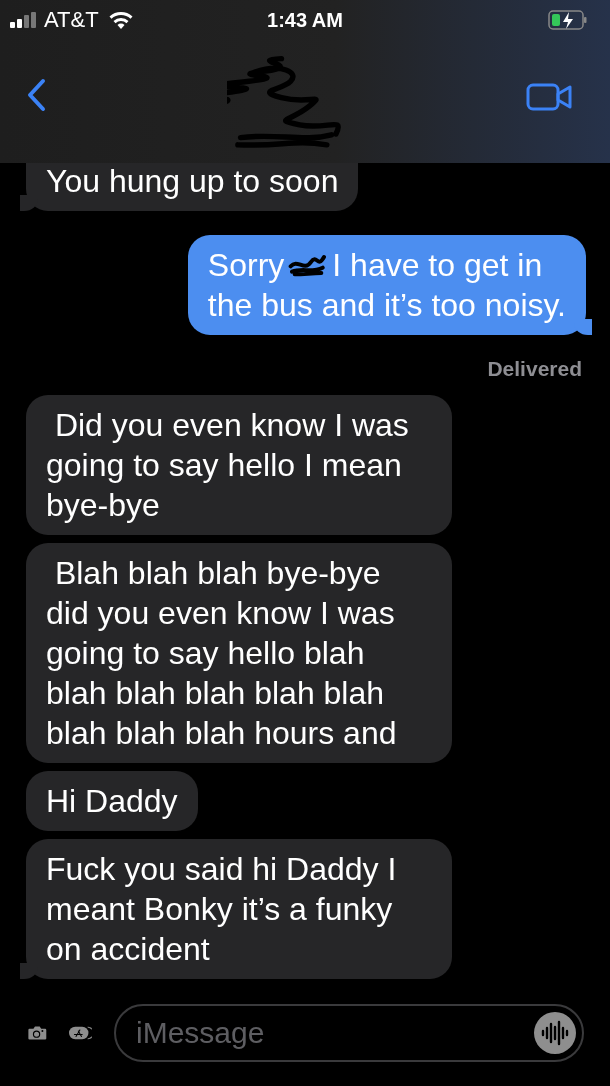 This screenshot has height=1086, width=610. I want to click on back-icon, so click(36, 95).